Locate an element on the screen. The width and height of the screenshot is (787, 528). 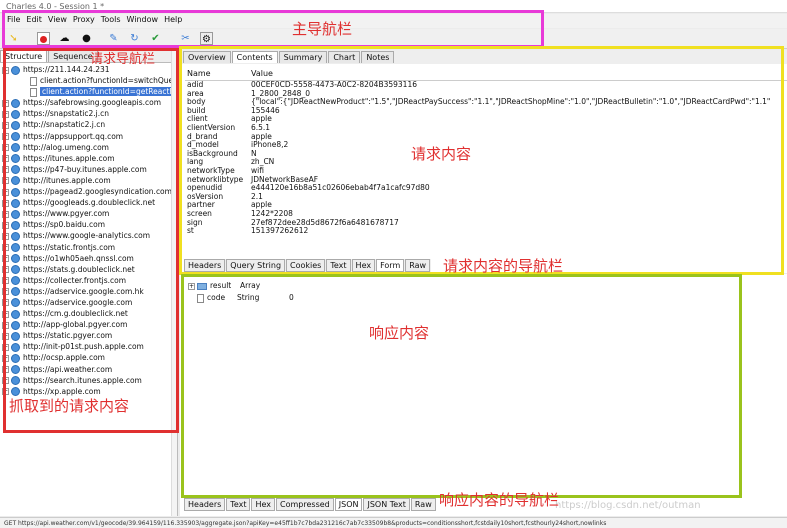
tree-child-selected: client.action?functionId=getReactFun is located at coordinates (89, 91).